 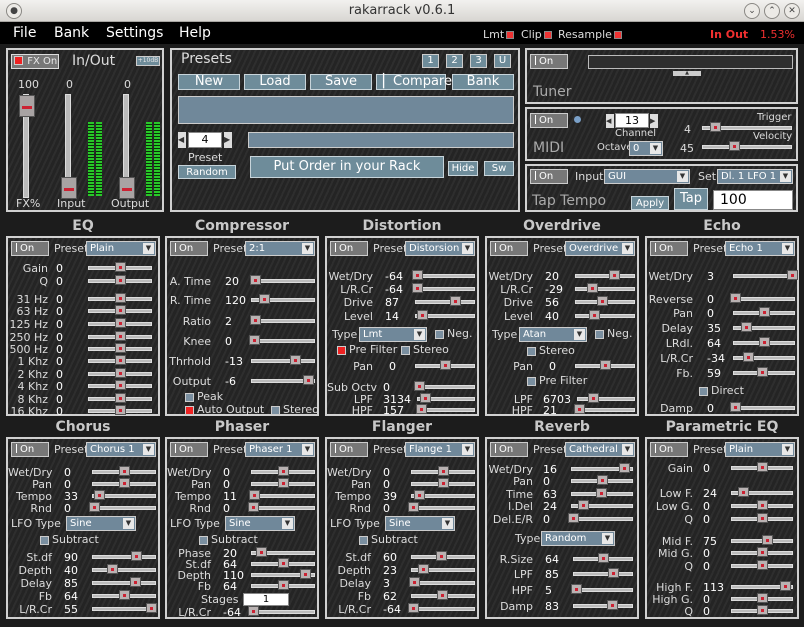 What do you see at coordinates (647, 176) in the screenshot?
I see `tap-input-select: GUI ▼` at bounding box center [647, 176].